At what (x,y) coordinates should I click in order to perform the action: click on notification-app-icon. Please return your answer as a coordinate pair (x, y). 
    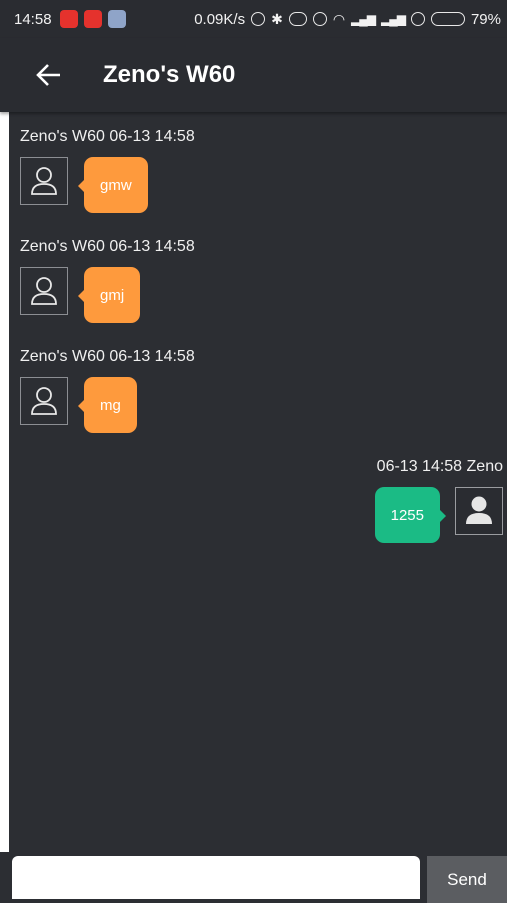
    Looking at the image, I should click on (68, 19).